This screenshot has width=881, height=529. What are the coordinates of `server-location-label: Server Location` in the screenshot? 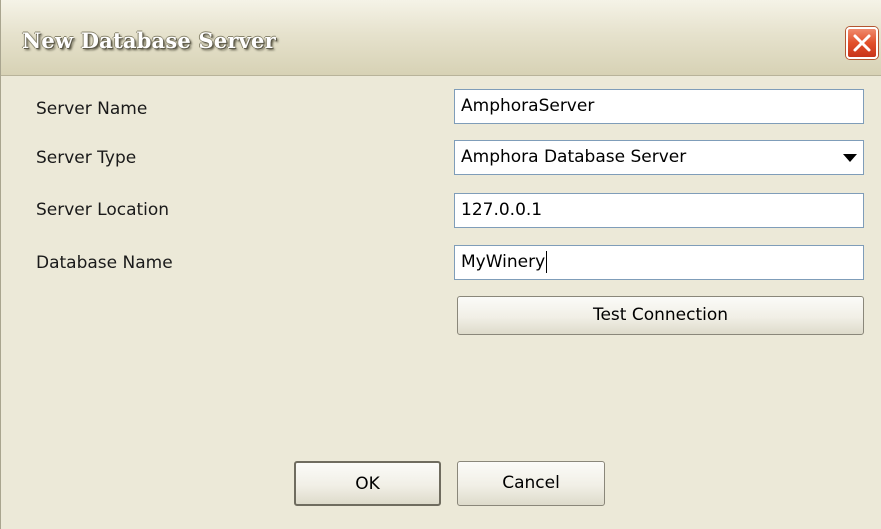 It's located at (103, 210).